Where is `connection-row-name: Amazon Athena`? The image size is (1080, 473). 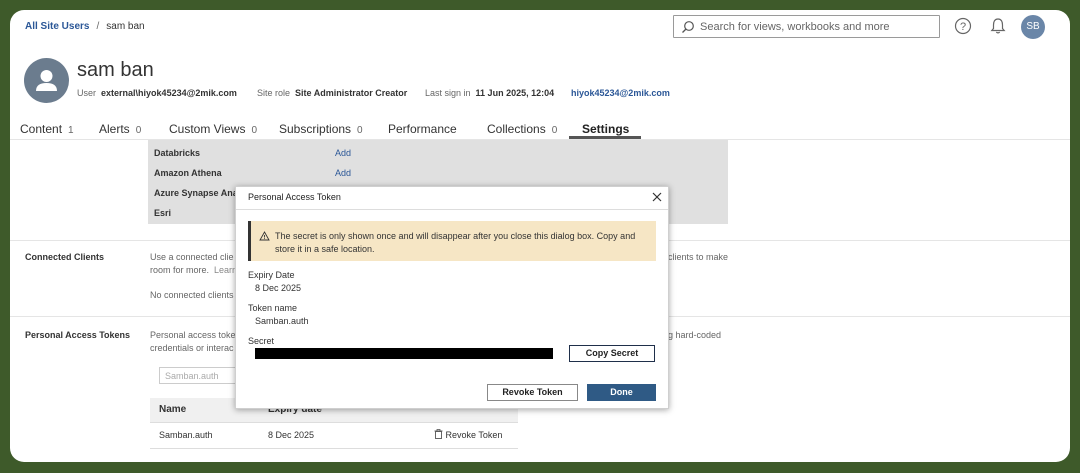 connection-row-name: Amazon Athena is located at coordinates (188, 173).